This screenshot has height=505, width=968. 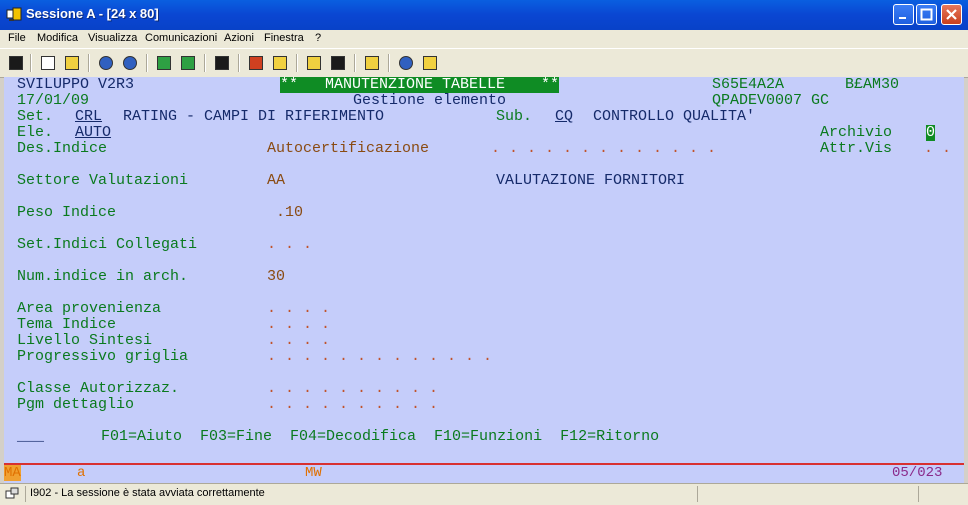 I want to click on menu-comunicazioni: Comunicazioni, so click(x=181, y=38).